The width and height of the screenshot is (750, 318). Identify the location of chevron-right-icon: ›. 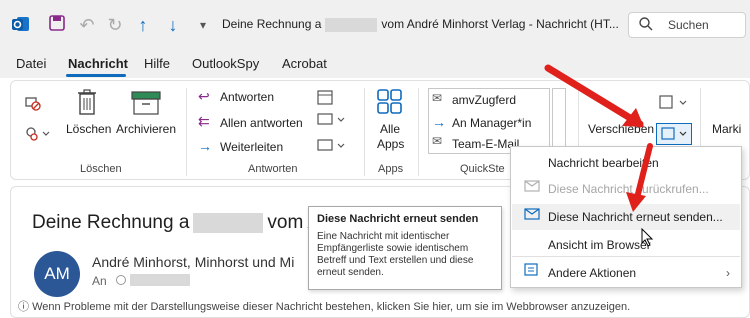
(728, 273).